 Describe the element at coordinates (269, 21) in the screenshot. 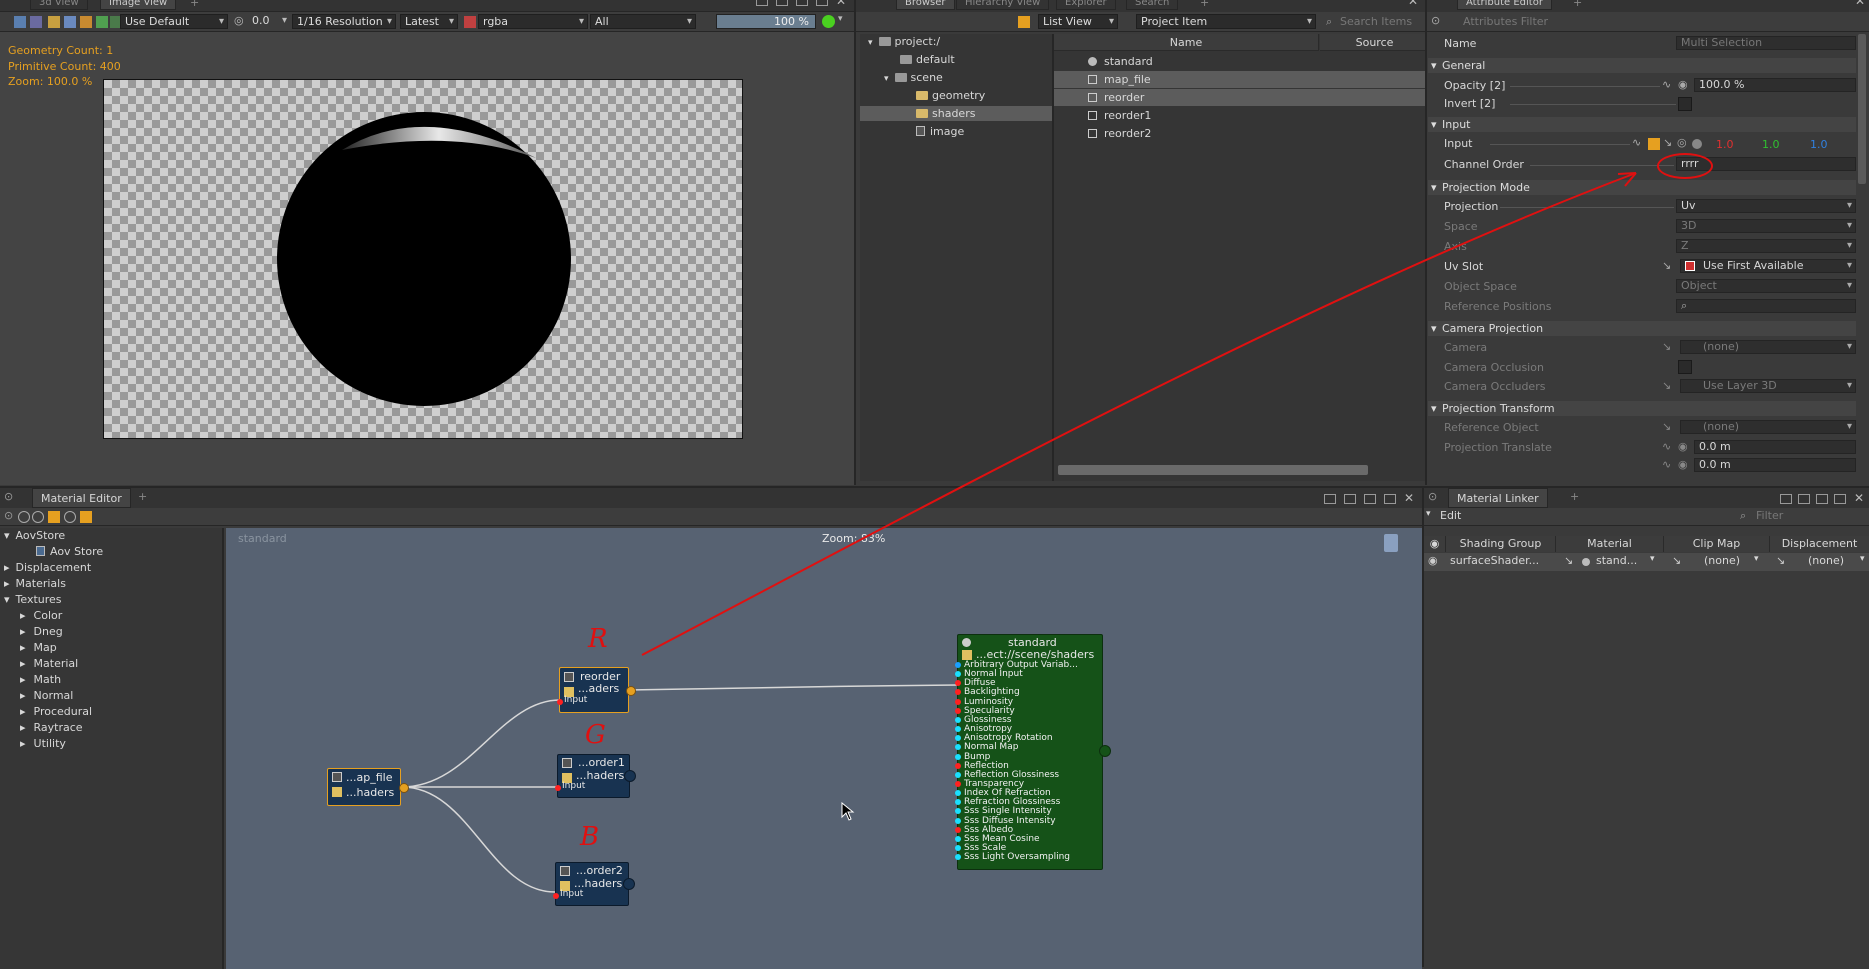

I see `exposure-field: 0.0` at that location.